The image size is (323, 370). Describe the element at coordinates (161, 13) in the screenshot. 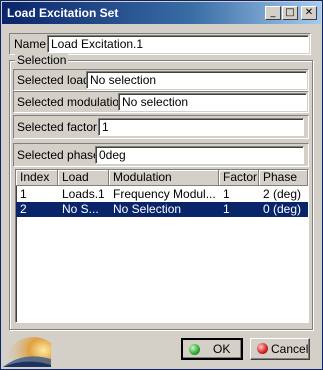

I see `title-bar: Load Excitation Set _ □ ✕` at that location.